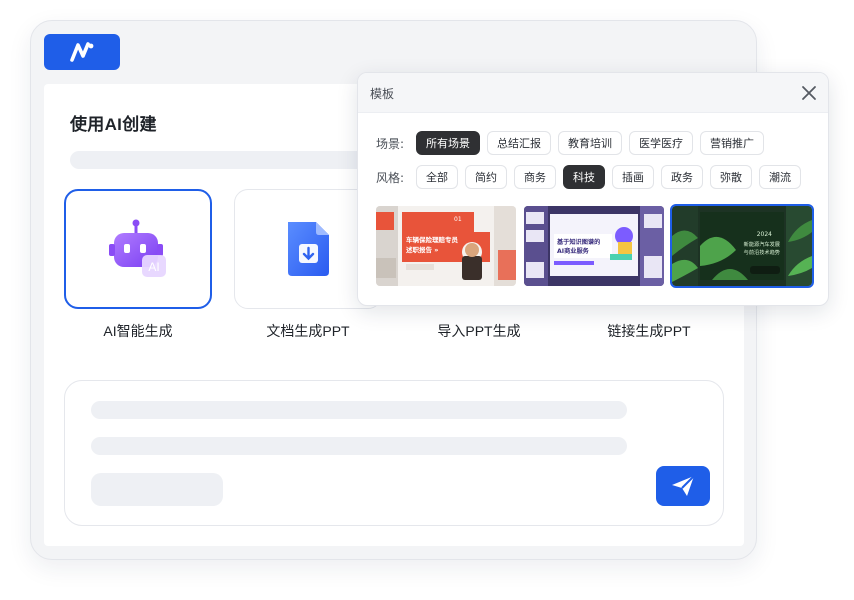 This screenshot has height=600, width=854. What do you see at coordinates (390, 177) in the screenshot?
I see `style-label: 风格:` at bounding box center [390, 177].